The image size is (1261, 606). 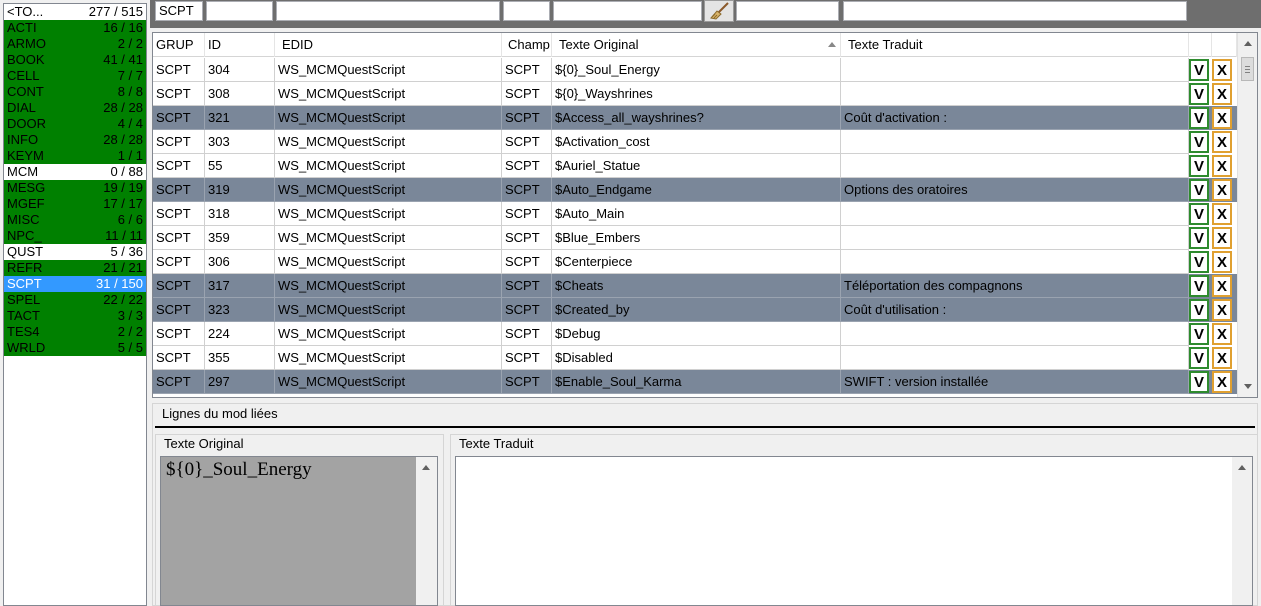 What do you see at coordinates (240, 238) in the screenshot?
I see `cell-id: 359` at bounding box center [240, 238].